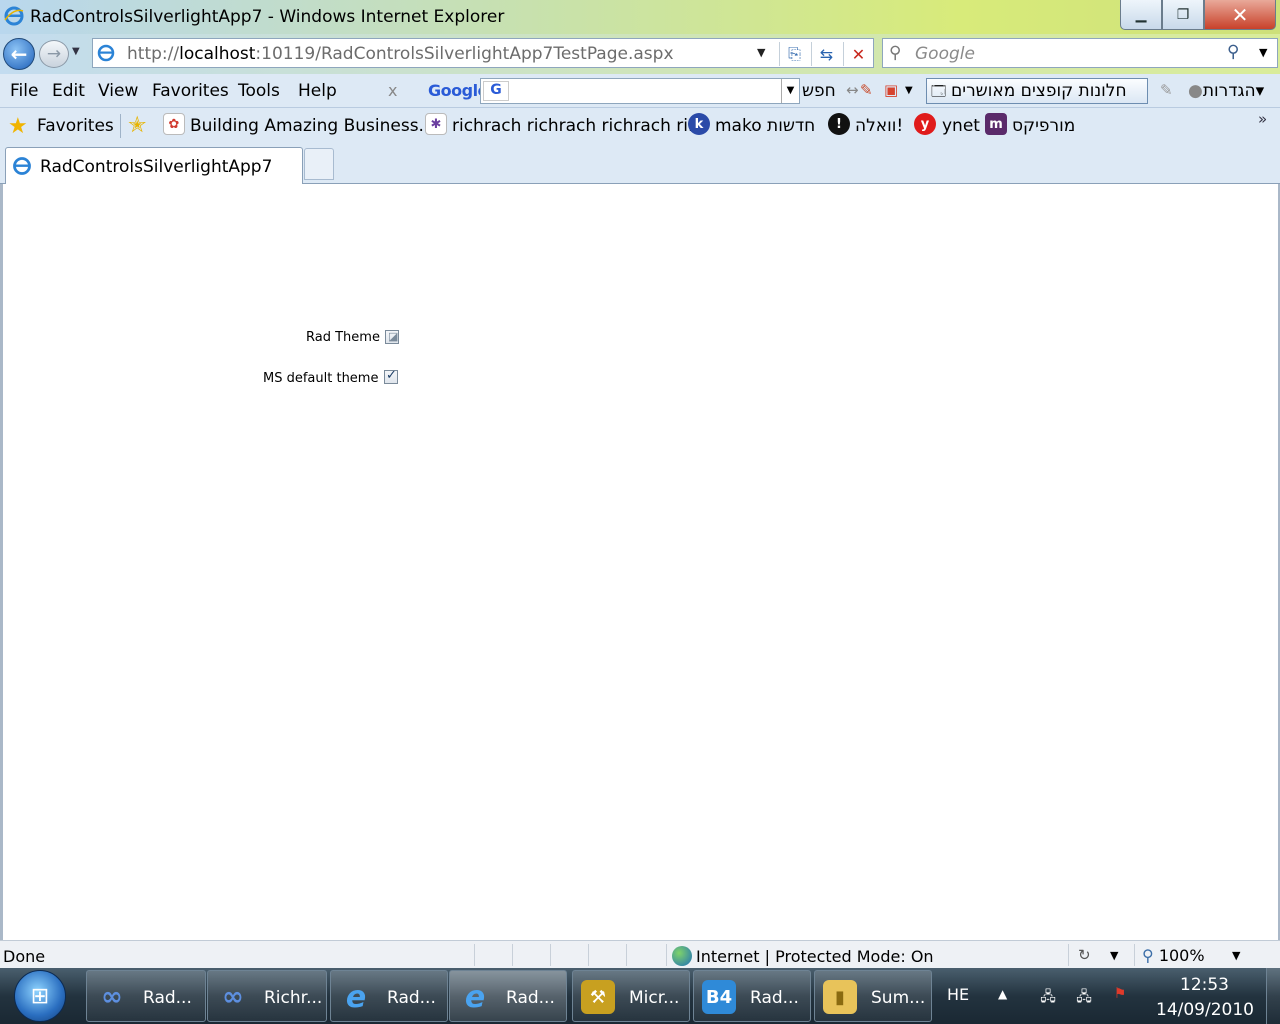  I want to click on back-button: ←, so click(19, 54).